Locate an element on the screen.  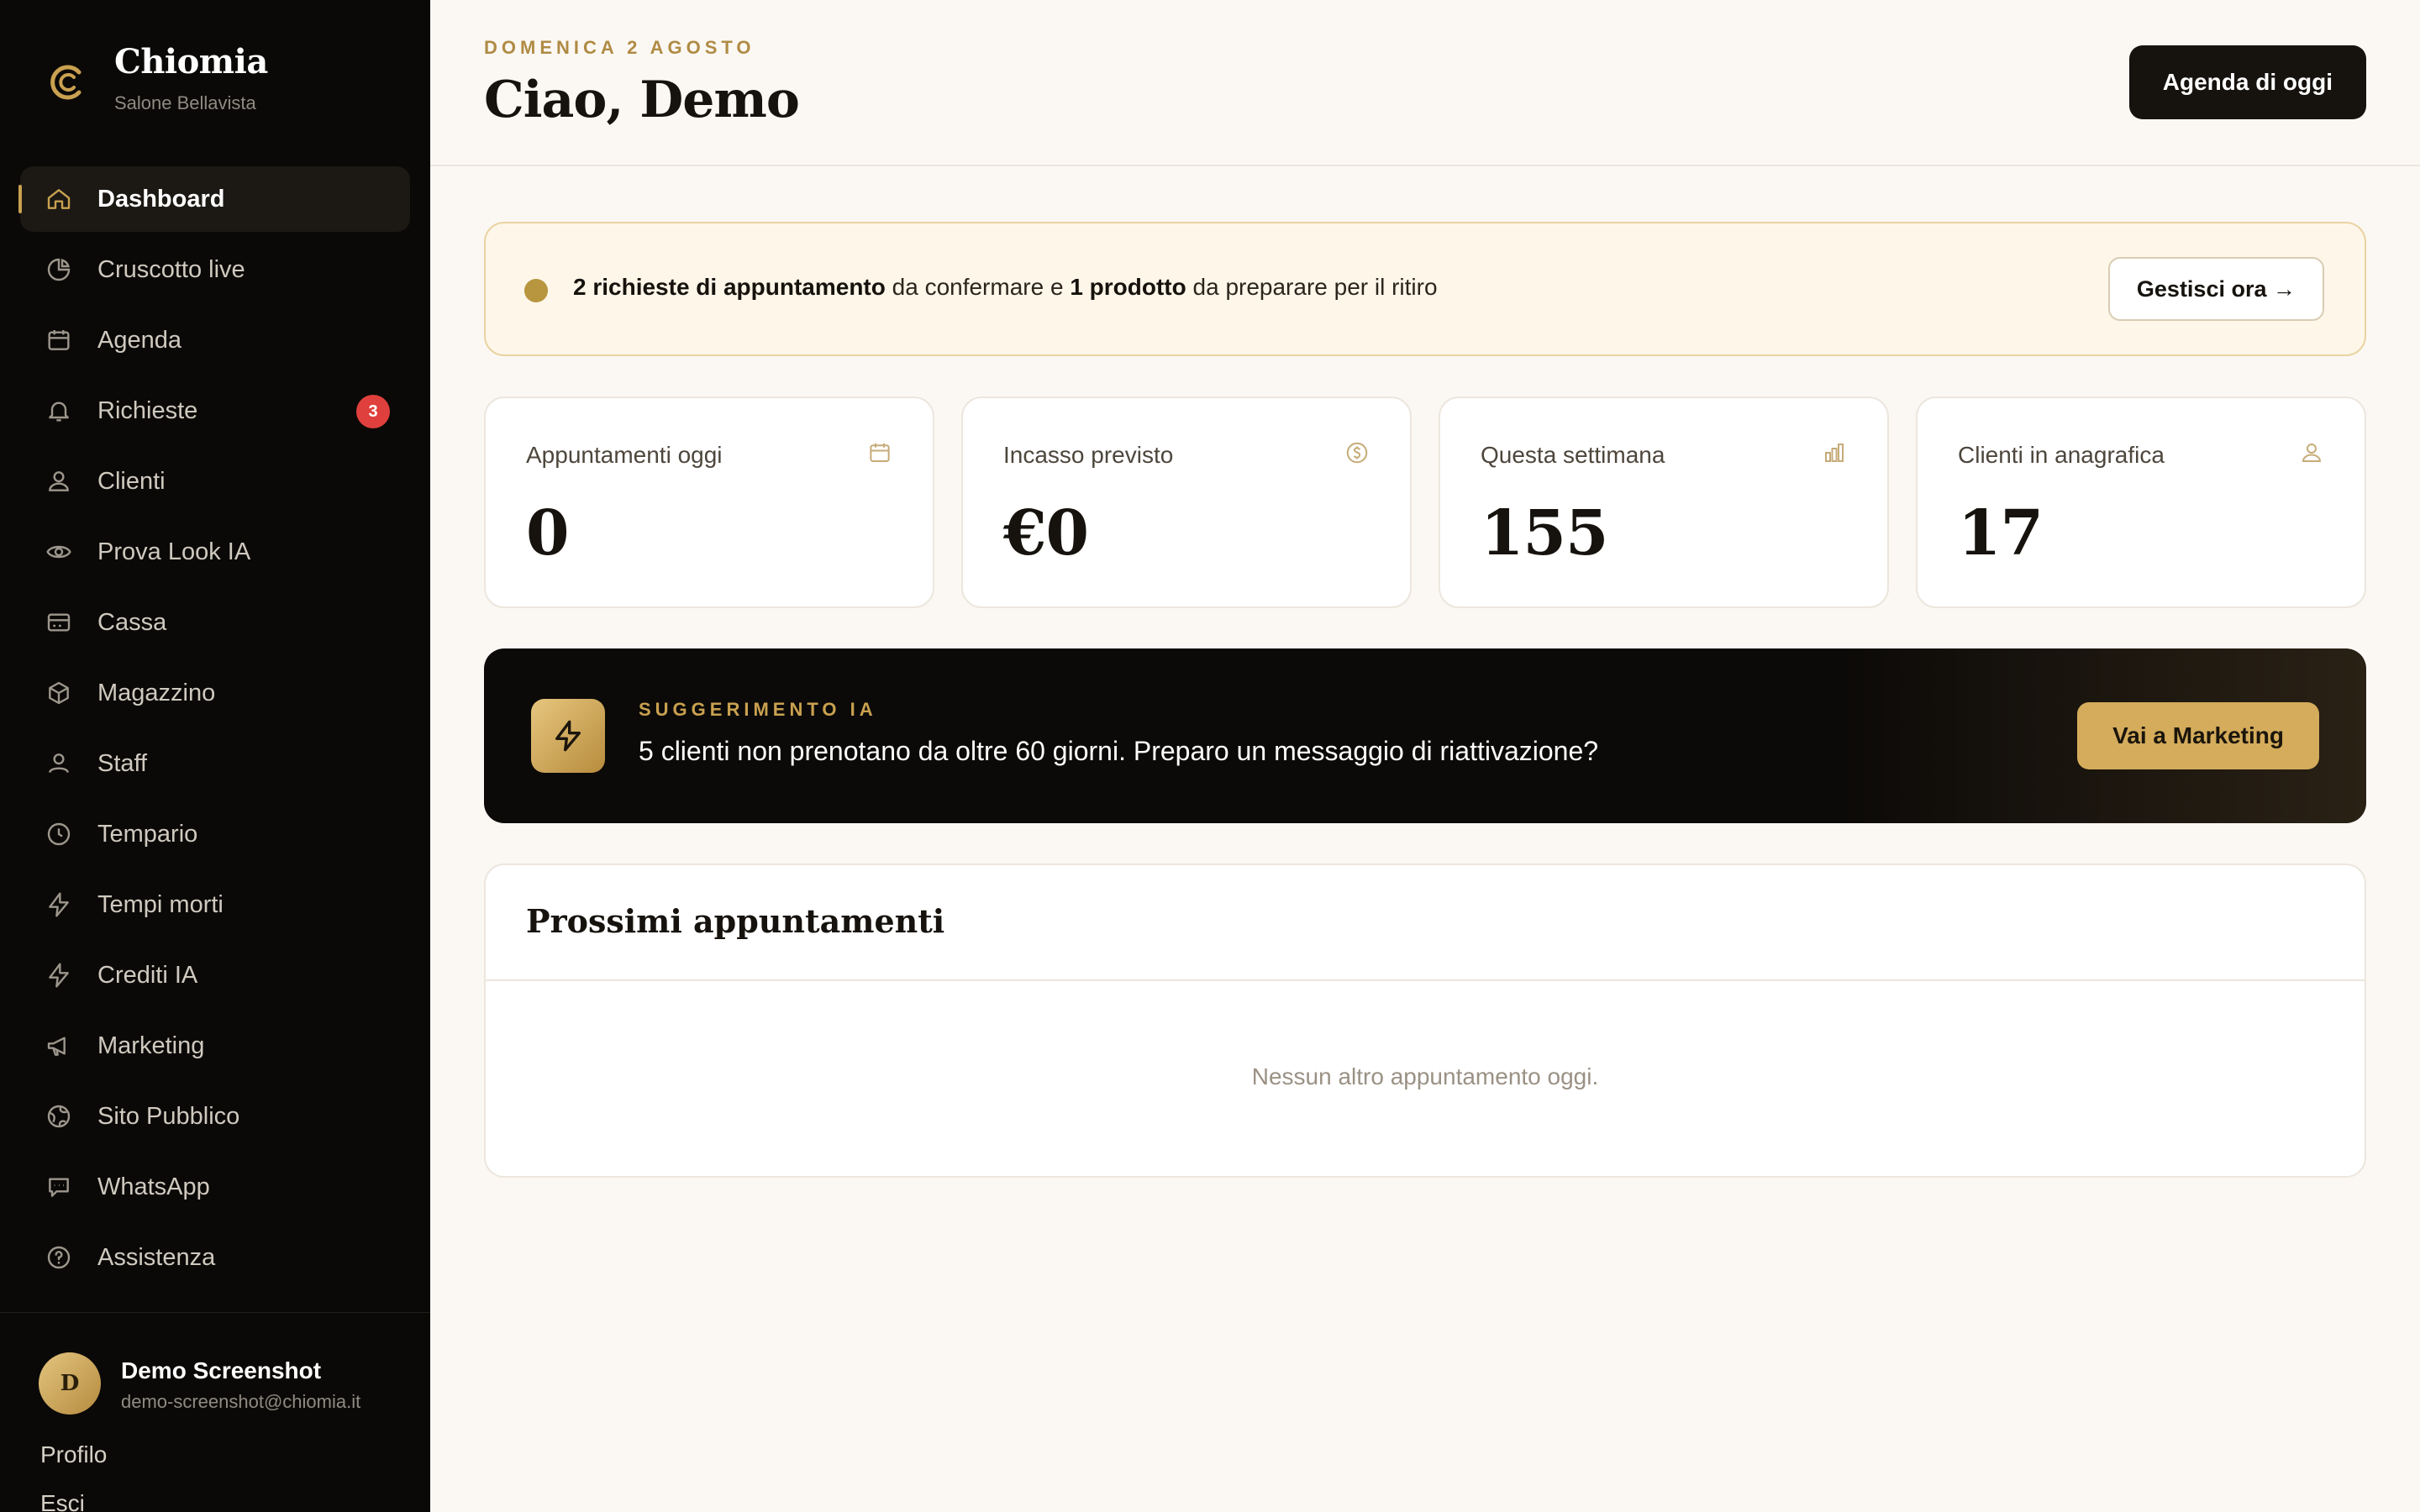
sidebar-item-richieste: Richieste 3 is located at coordinates (215, 411).